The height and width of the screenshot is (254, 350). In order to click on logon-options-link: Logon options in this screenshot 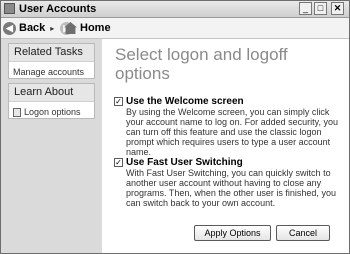, I will do `click(51, 112)`.